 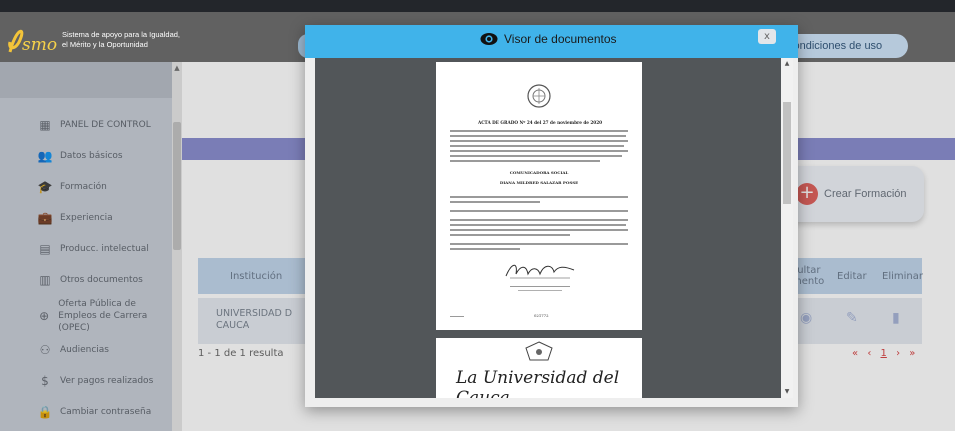 I want to click on document-icon: ▥, so click(x=45, y=280).